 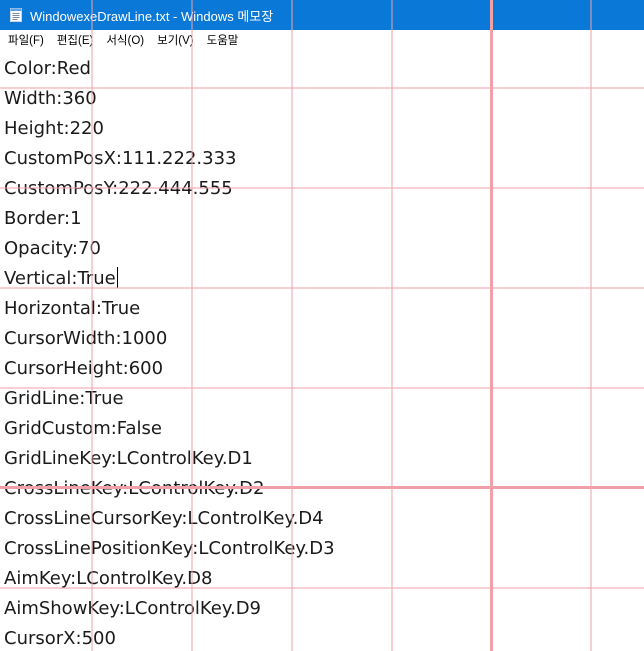 What do you see at coordinates (322, 15) in the screenshot?
I see `title-bar: WindowexeDrawLine.txt - Windows 메모장` at bounding box center [322, 15].